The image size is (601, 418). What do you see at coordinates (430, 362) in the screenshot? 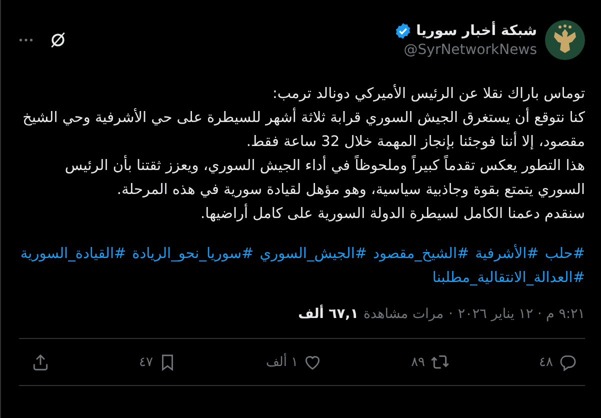
I see `repost-button: ٨٩` at bounding box center [430, 362].